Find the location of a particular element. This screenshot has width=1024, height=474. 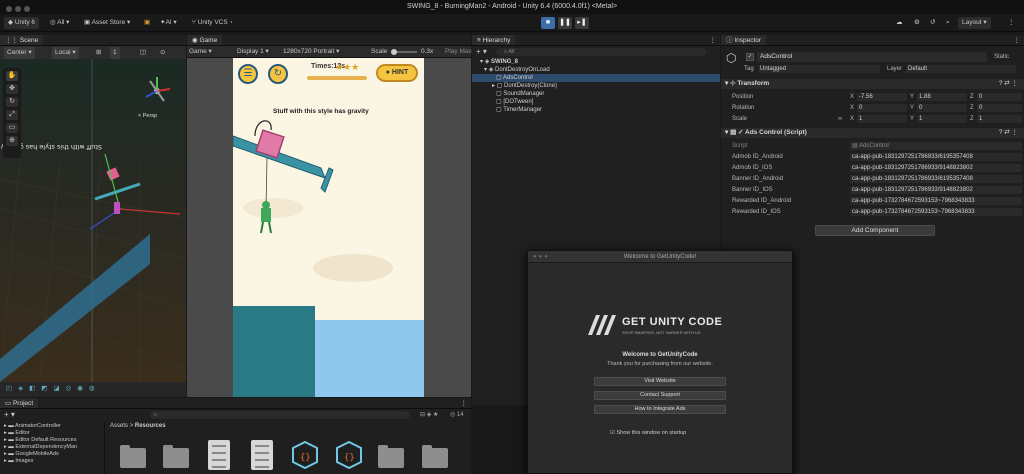

show-on-startup-toggle: ☑ Show this window on startup is located at coordinates (648, 433).